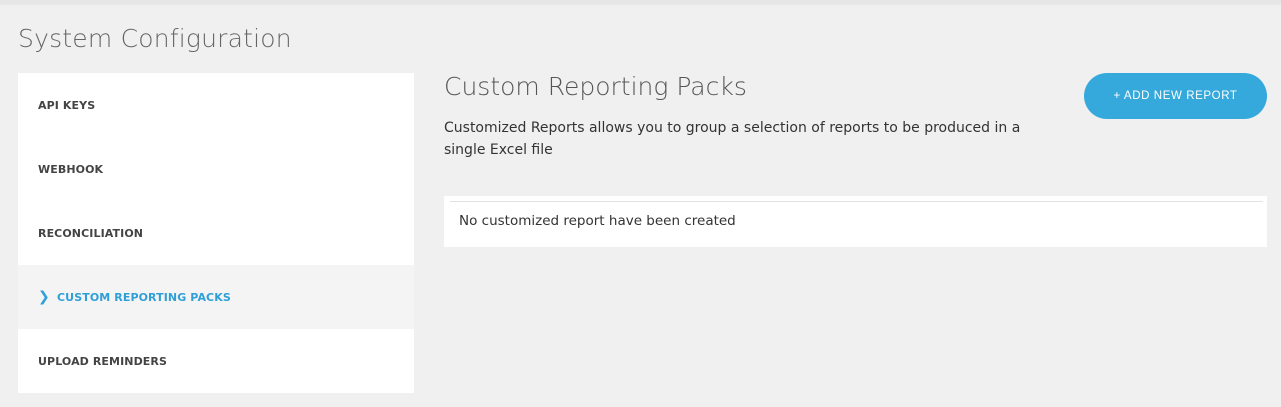  I want to click on sidebar-item-custom-reporting-packs: ❯ CUSTOM REPORTING PACKS, so click(216, 297).